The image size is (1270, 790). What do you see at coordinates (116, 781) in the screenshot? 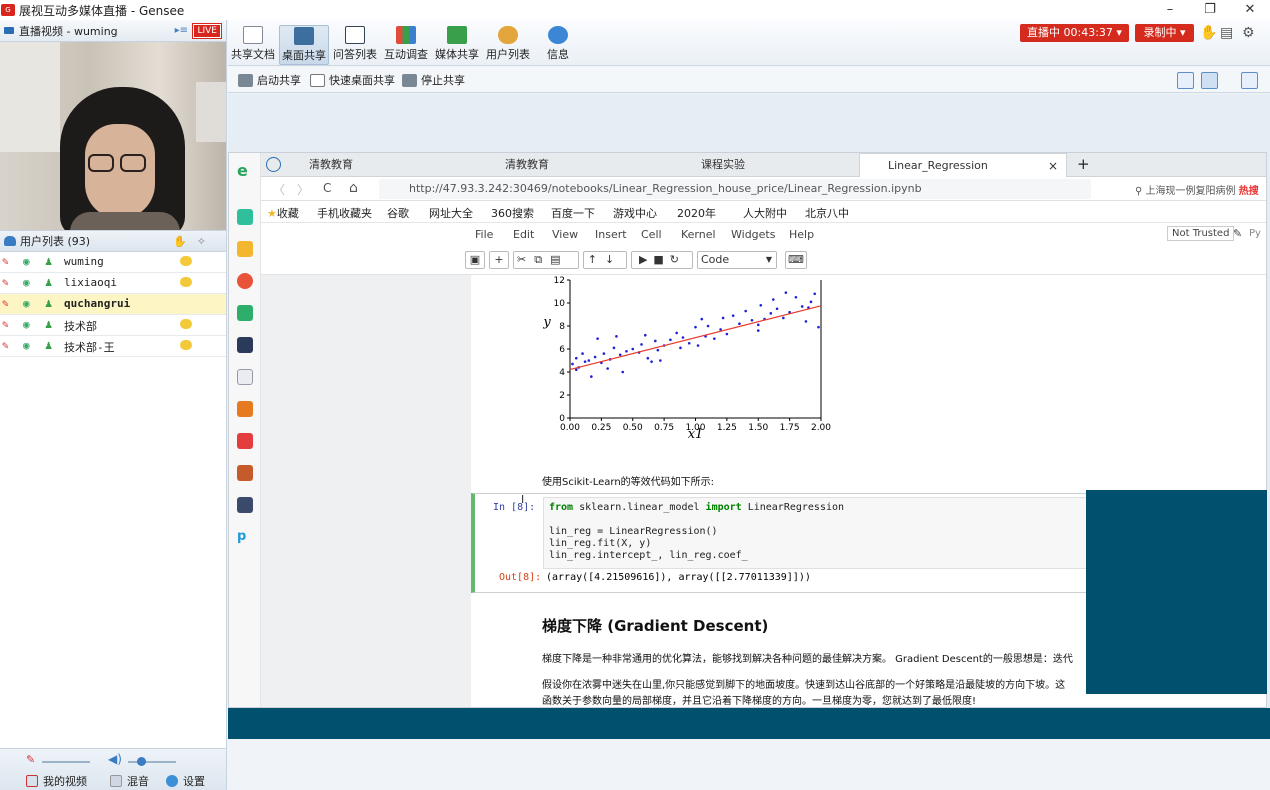
I see `mix-icon` at bounding box center [116, 781].